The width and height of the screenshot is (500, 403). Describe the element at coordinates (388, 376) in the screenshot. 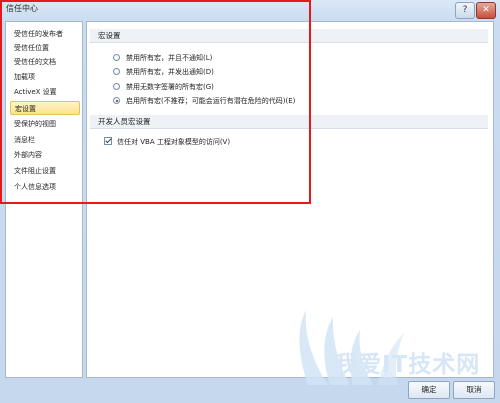

I see `watermark-subtext: 52` at that location.